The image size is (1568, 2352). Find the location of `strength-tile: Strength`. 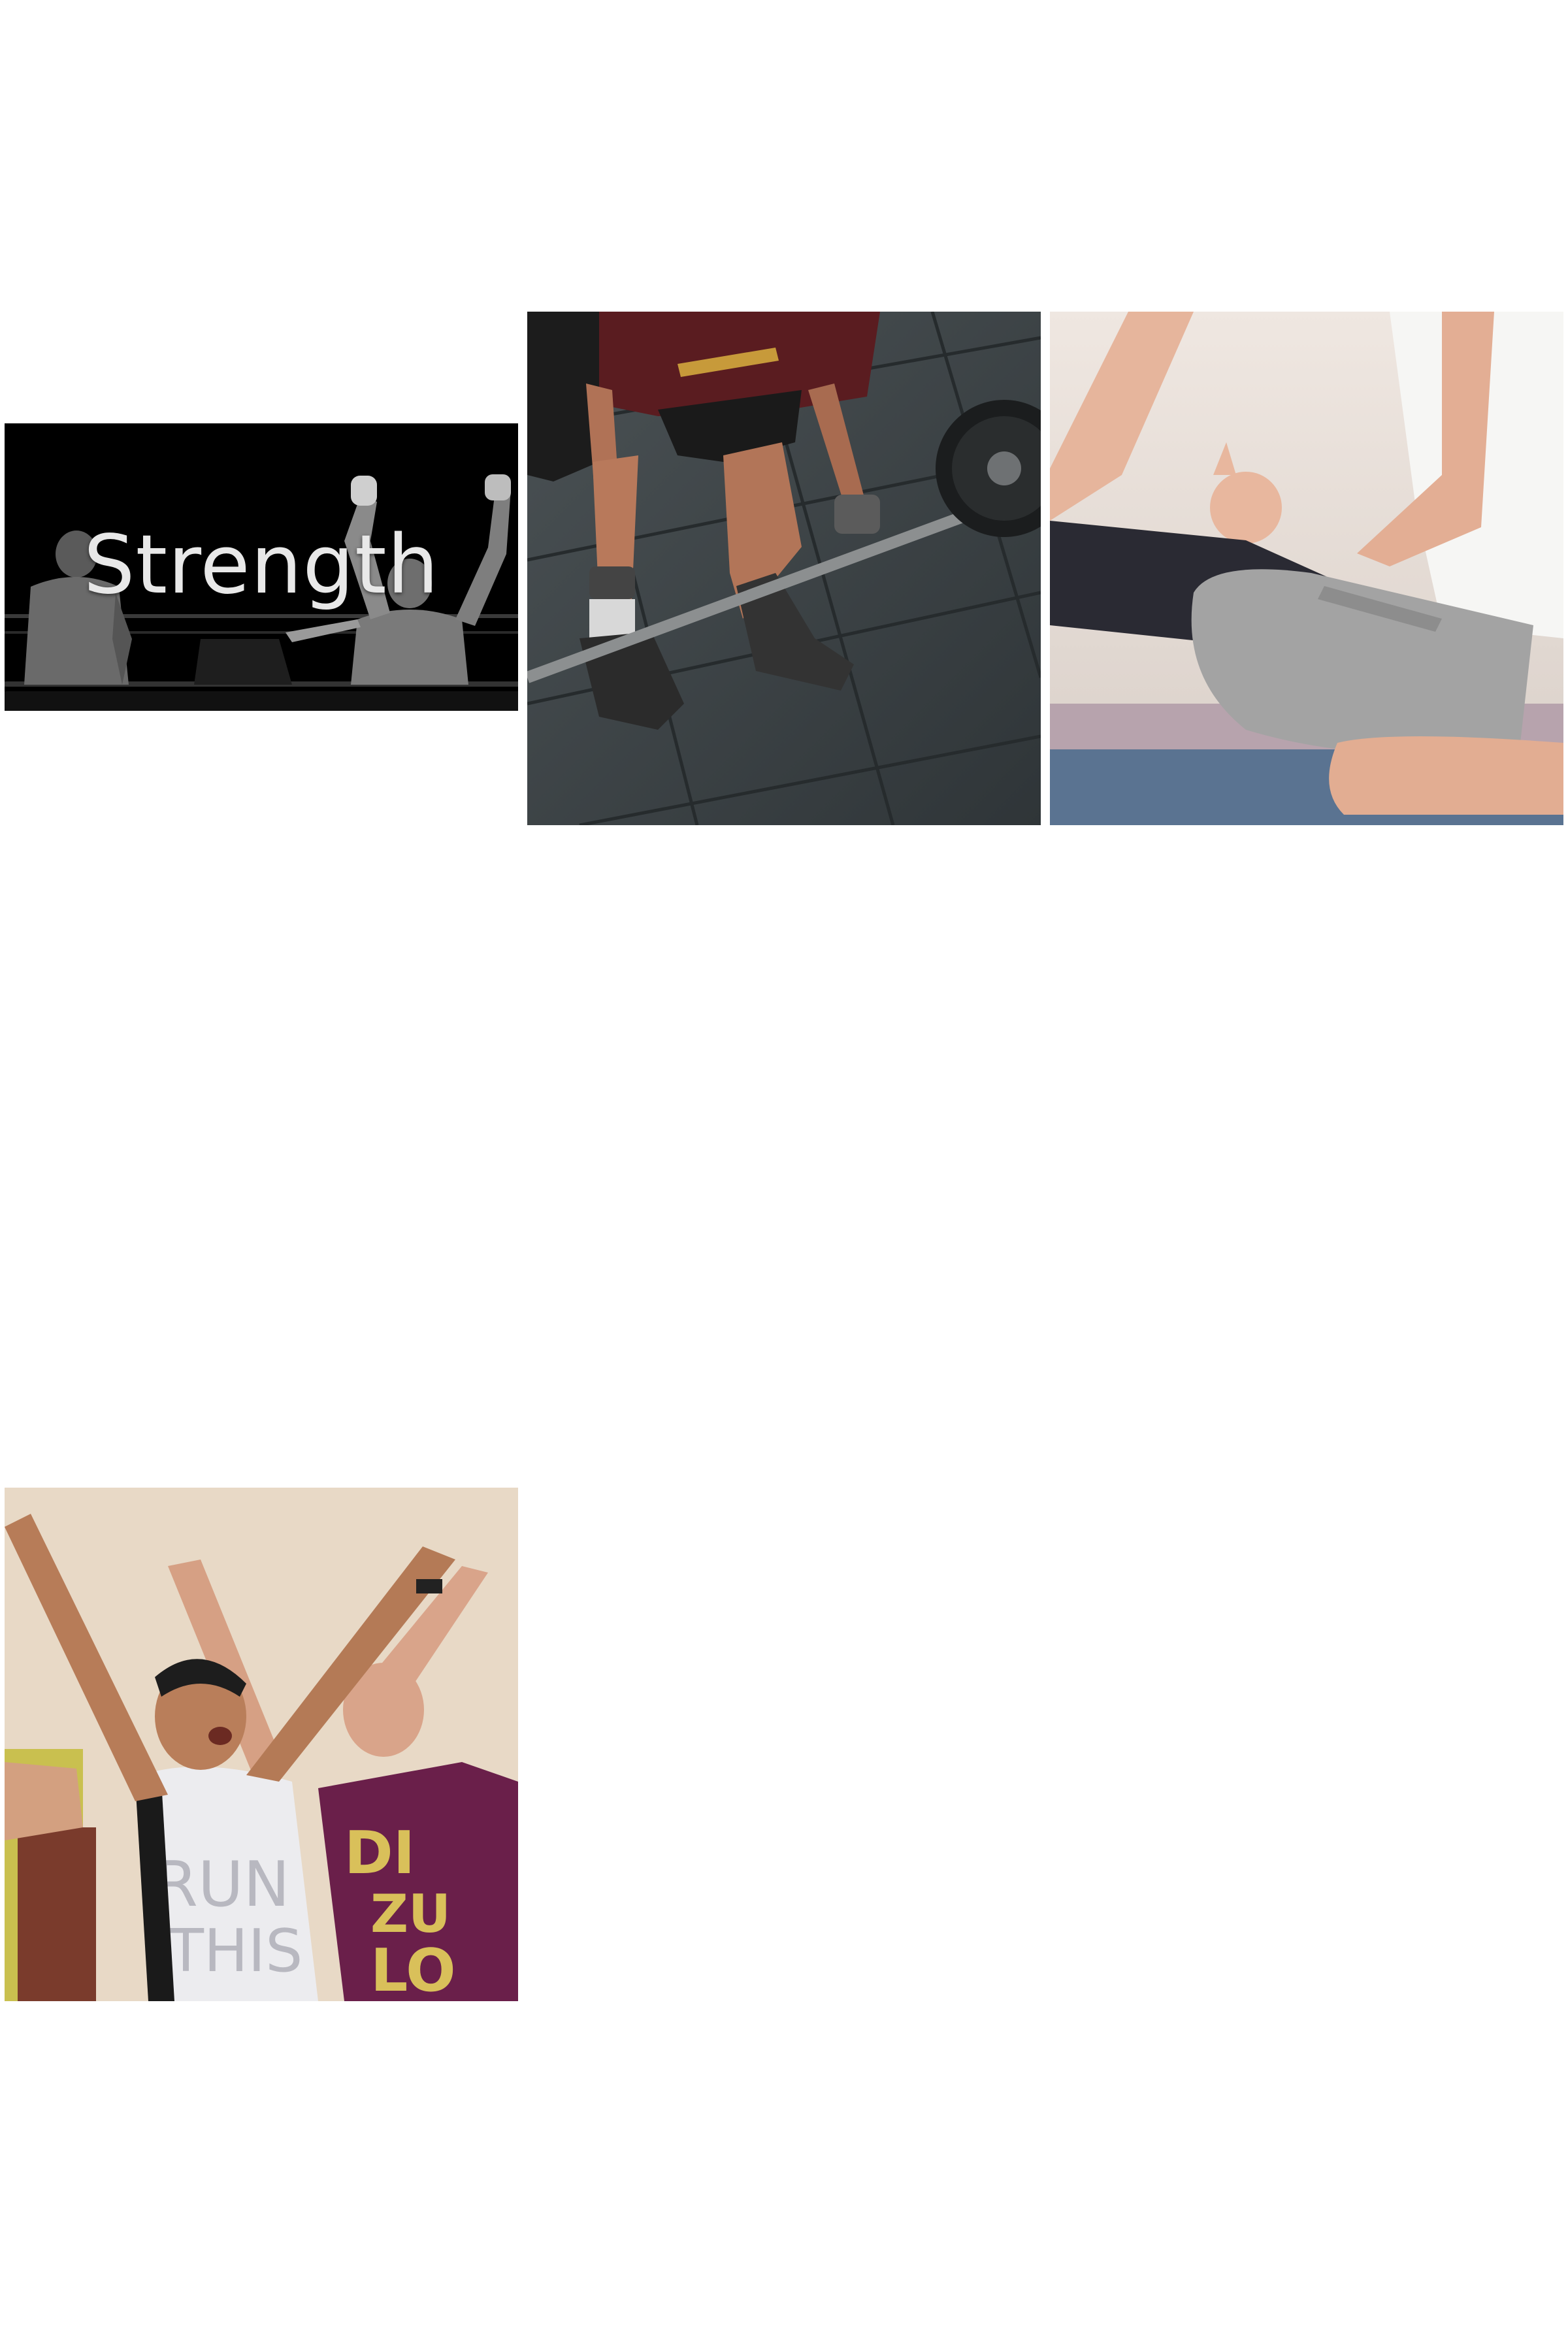

strength-tile: Strength is located at coordinates (261, 567).